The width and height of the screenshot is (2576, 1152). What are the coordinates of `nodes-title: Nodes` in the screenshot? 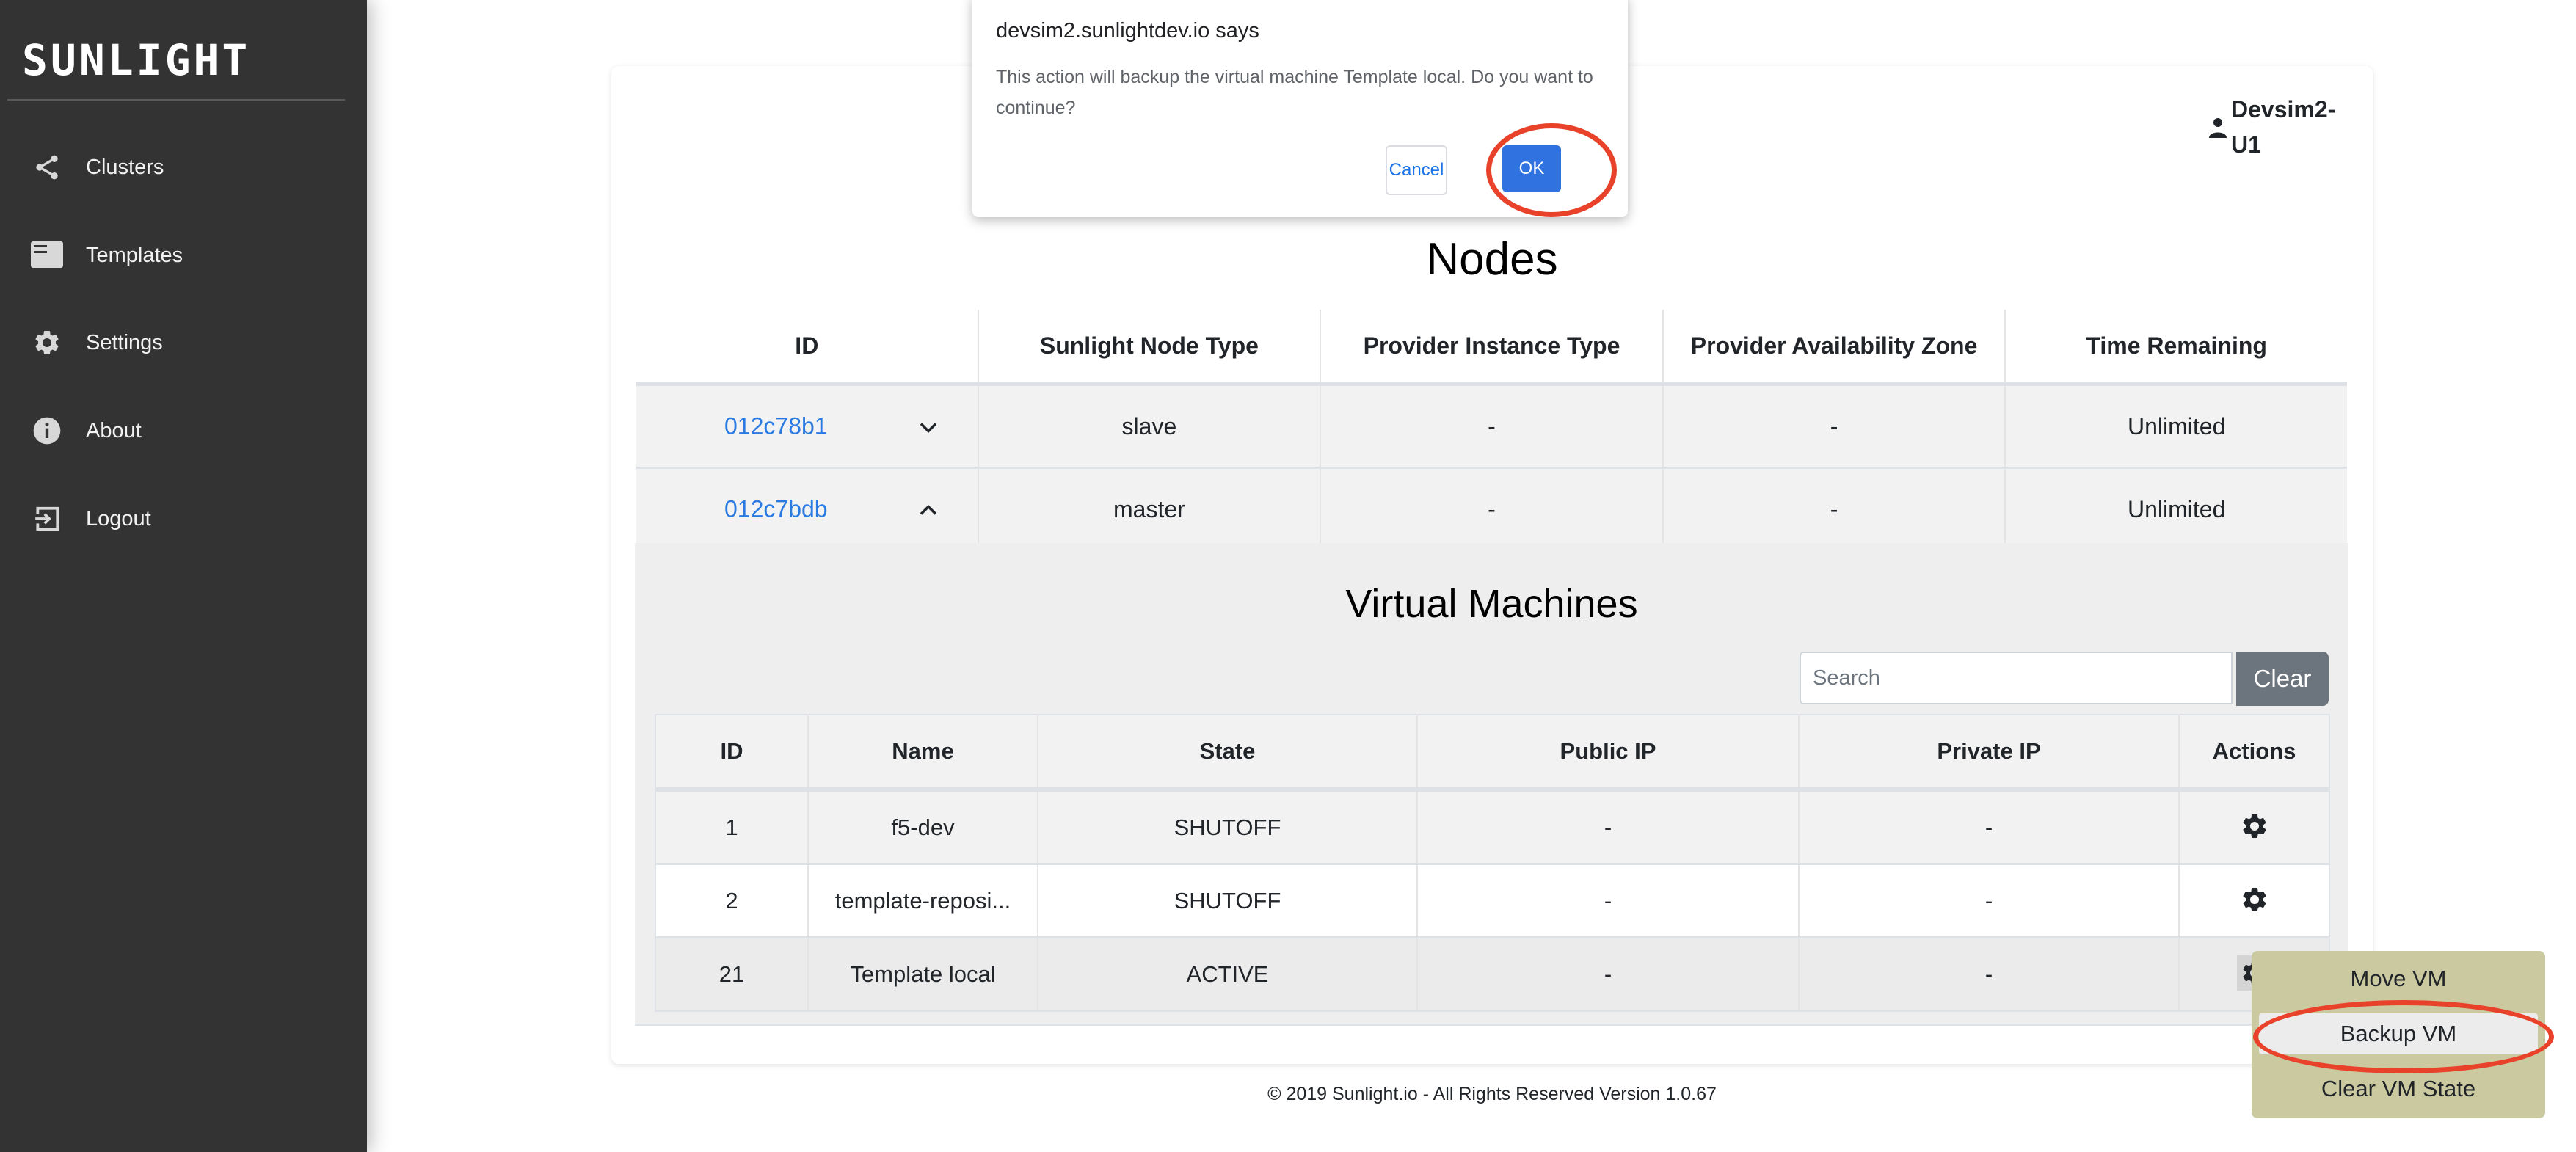 It's located at (1492, 259).